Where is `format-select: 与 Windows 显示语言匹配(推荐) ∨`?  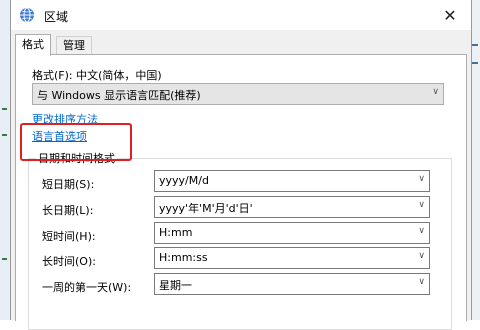 format-select: 与 Windows 显示语言匹配(推荐) ∨ is located at coordinates (238, 94).